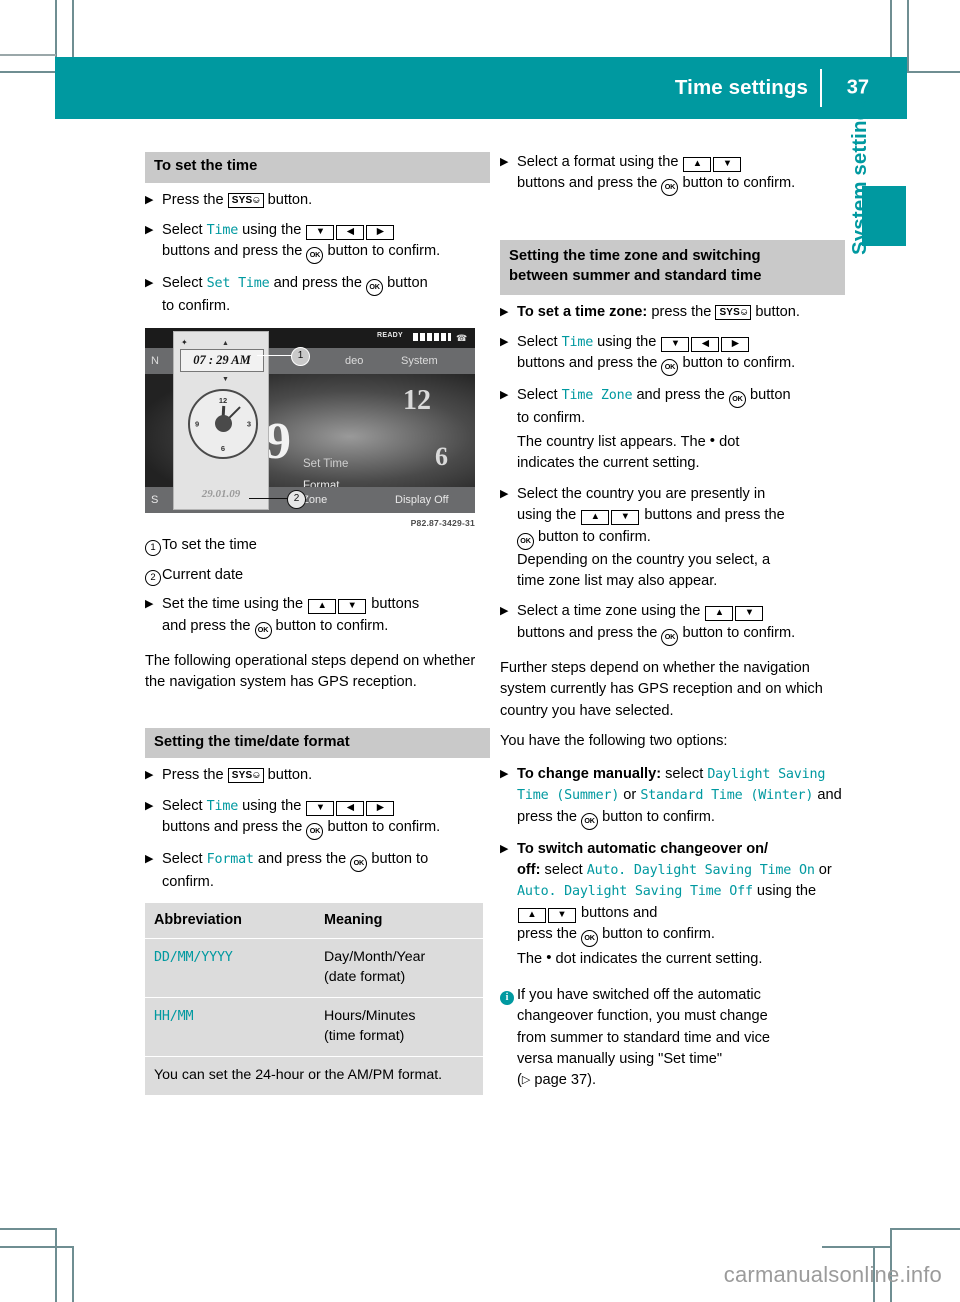  Describe the element at coordinates (620, 1059) in the screenshot. I see `info-line4: versa manually using "Set time"` at that location.